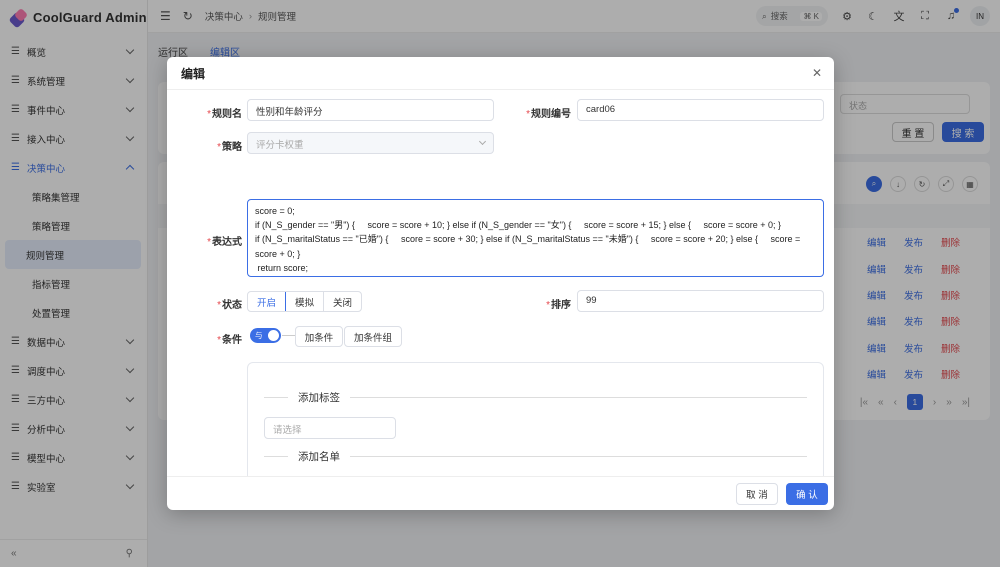  Describe the element at coordinates (370, 143) in the screenshot. I see `strategy-select: 评分卡权重` at that location.